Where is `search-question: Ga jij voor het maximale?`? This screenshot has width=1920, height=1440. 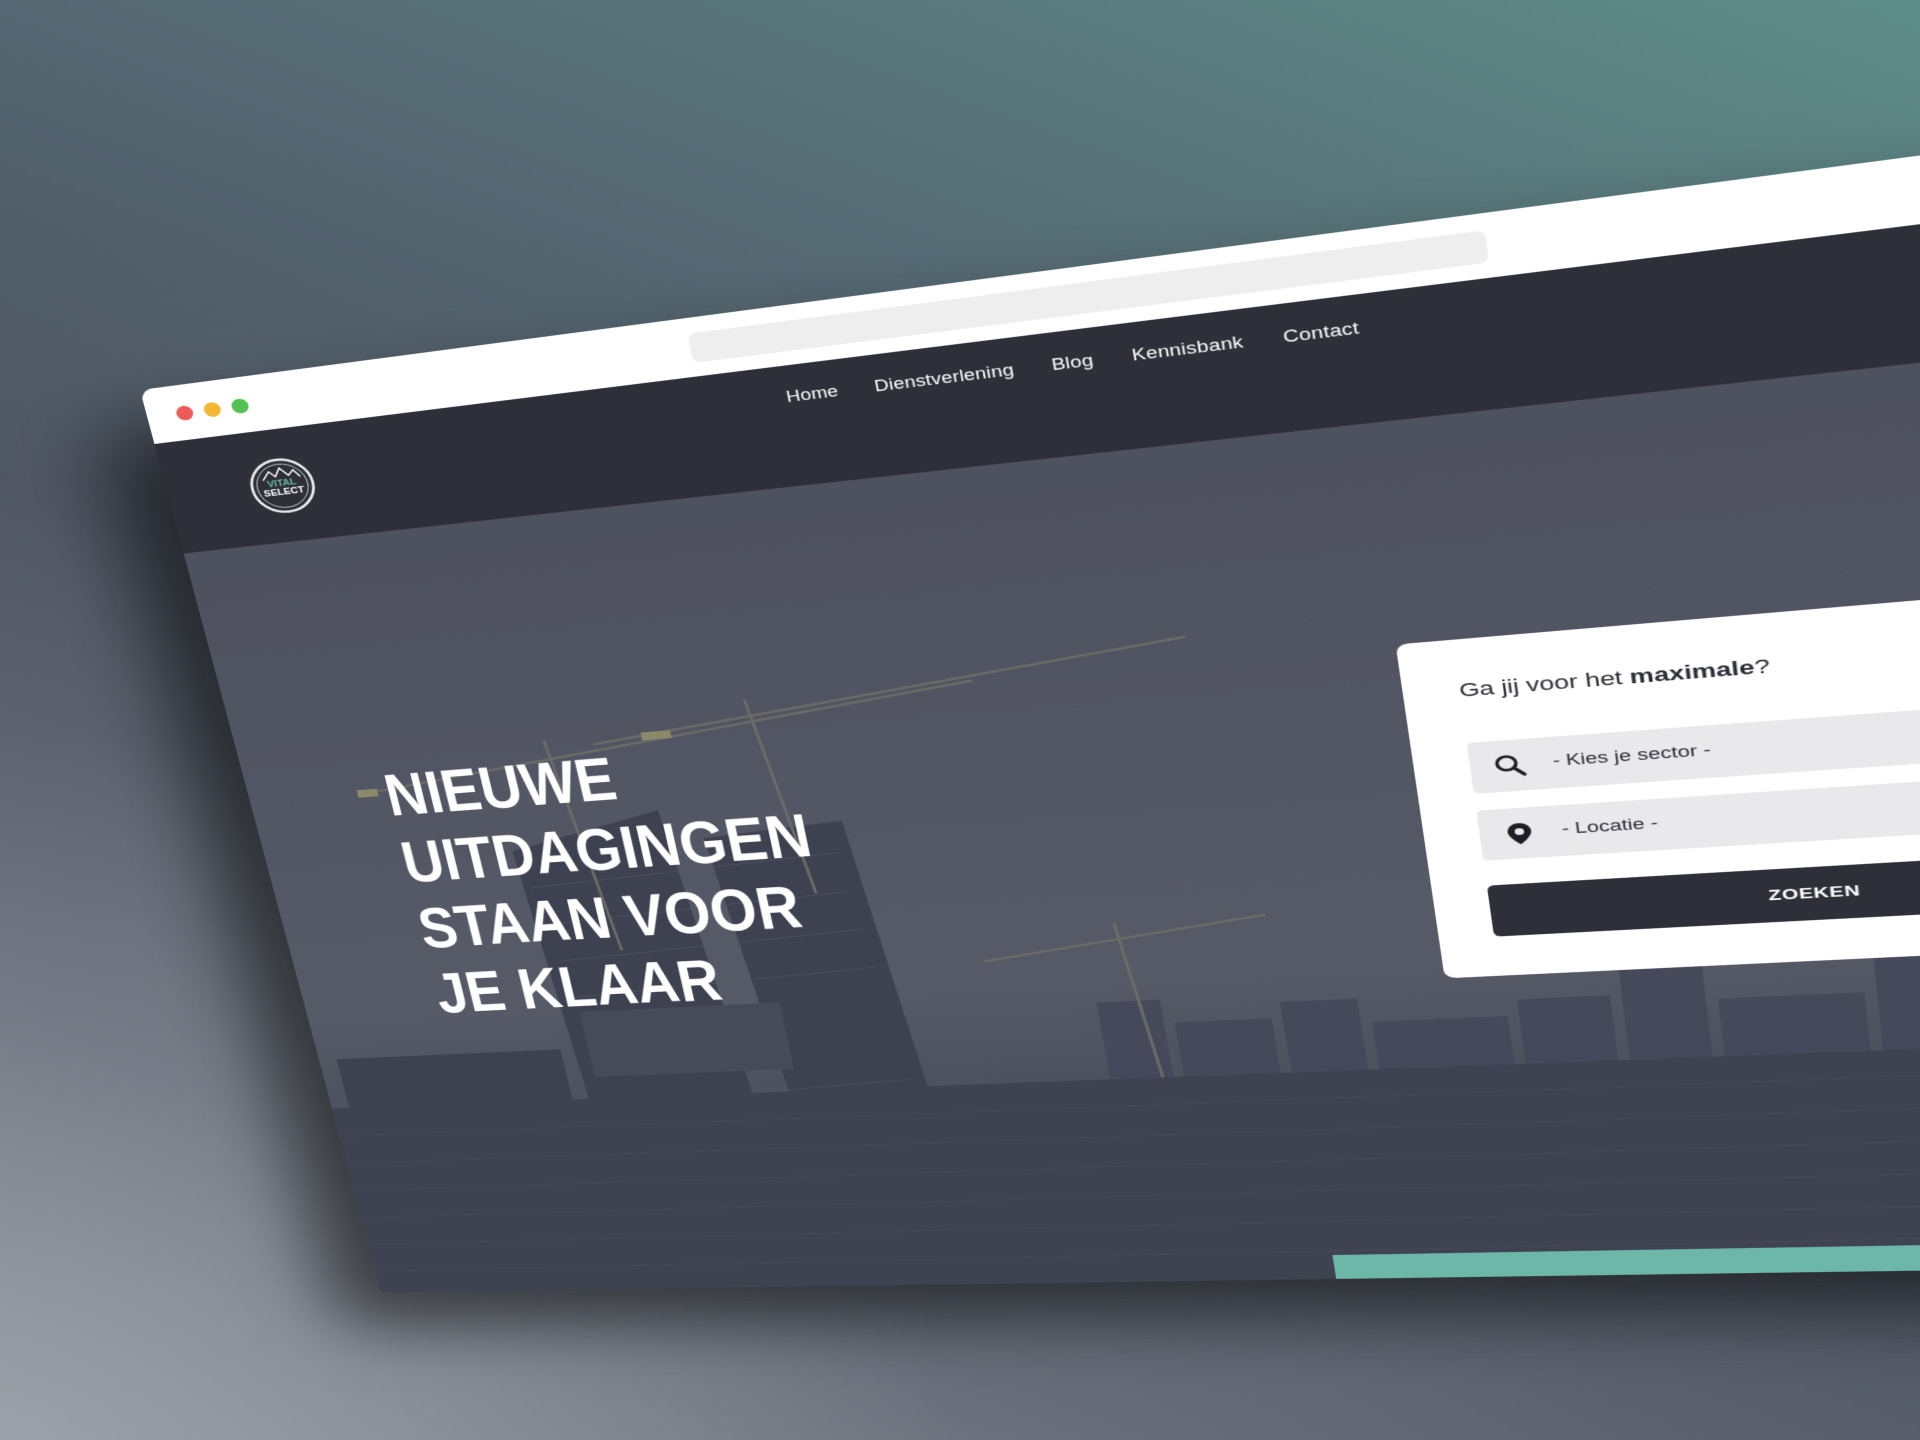 search-question: Ga jij voor het maximale? is located at coordinates (1614, 678).